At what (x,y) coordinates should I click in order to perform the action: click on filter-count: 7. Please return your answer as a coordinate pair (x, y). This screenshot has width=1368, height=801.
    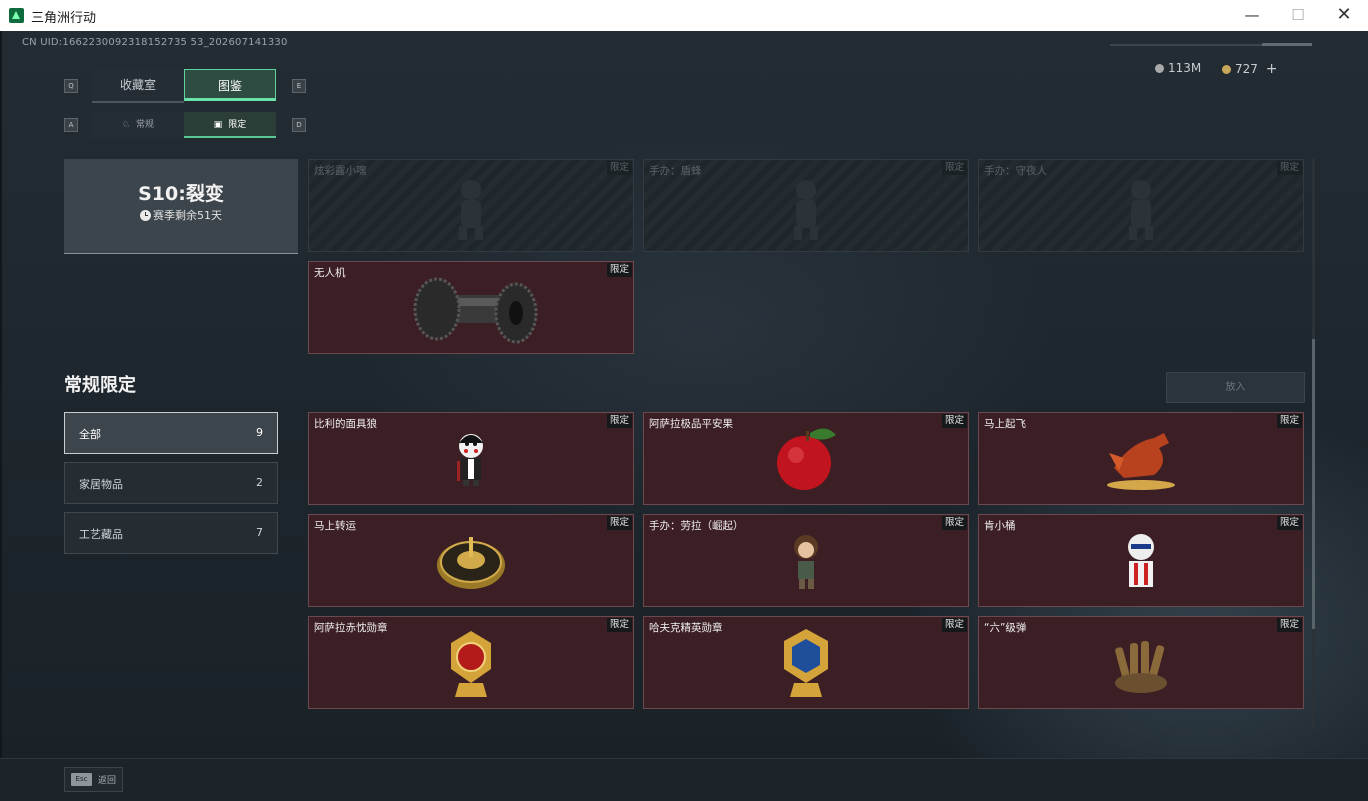
    Looking at the image, I should click on (259, 532).